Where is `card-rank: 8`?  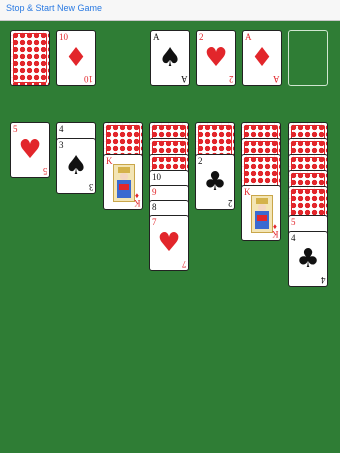
card-rank: 8 is located at coordinates (154, 207).